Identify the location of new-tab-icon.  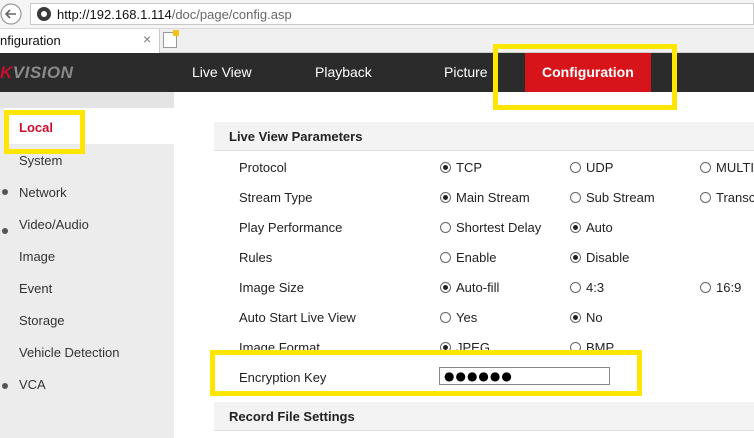
(171, 39).